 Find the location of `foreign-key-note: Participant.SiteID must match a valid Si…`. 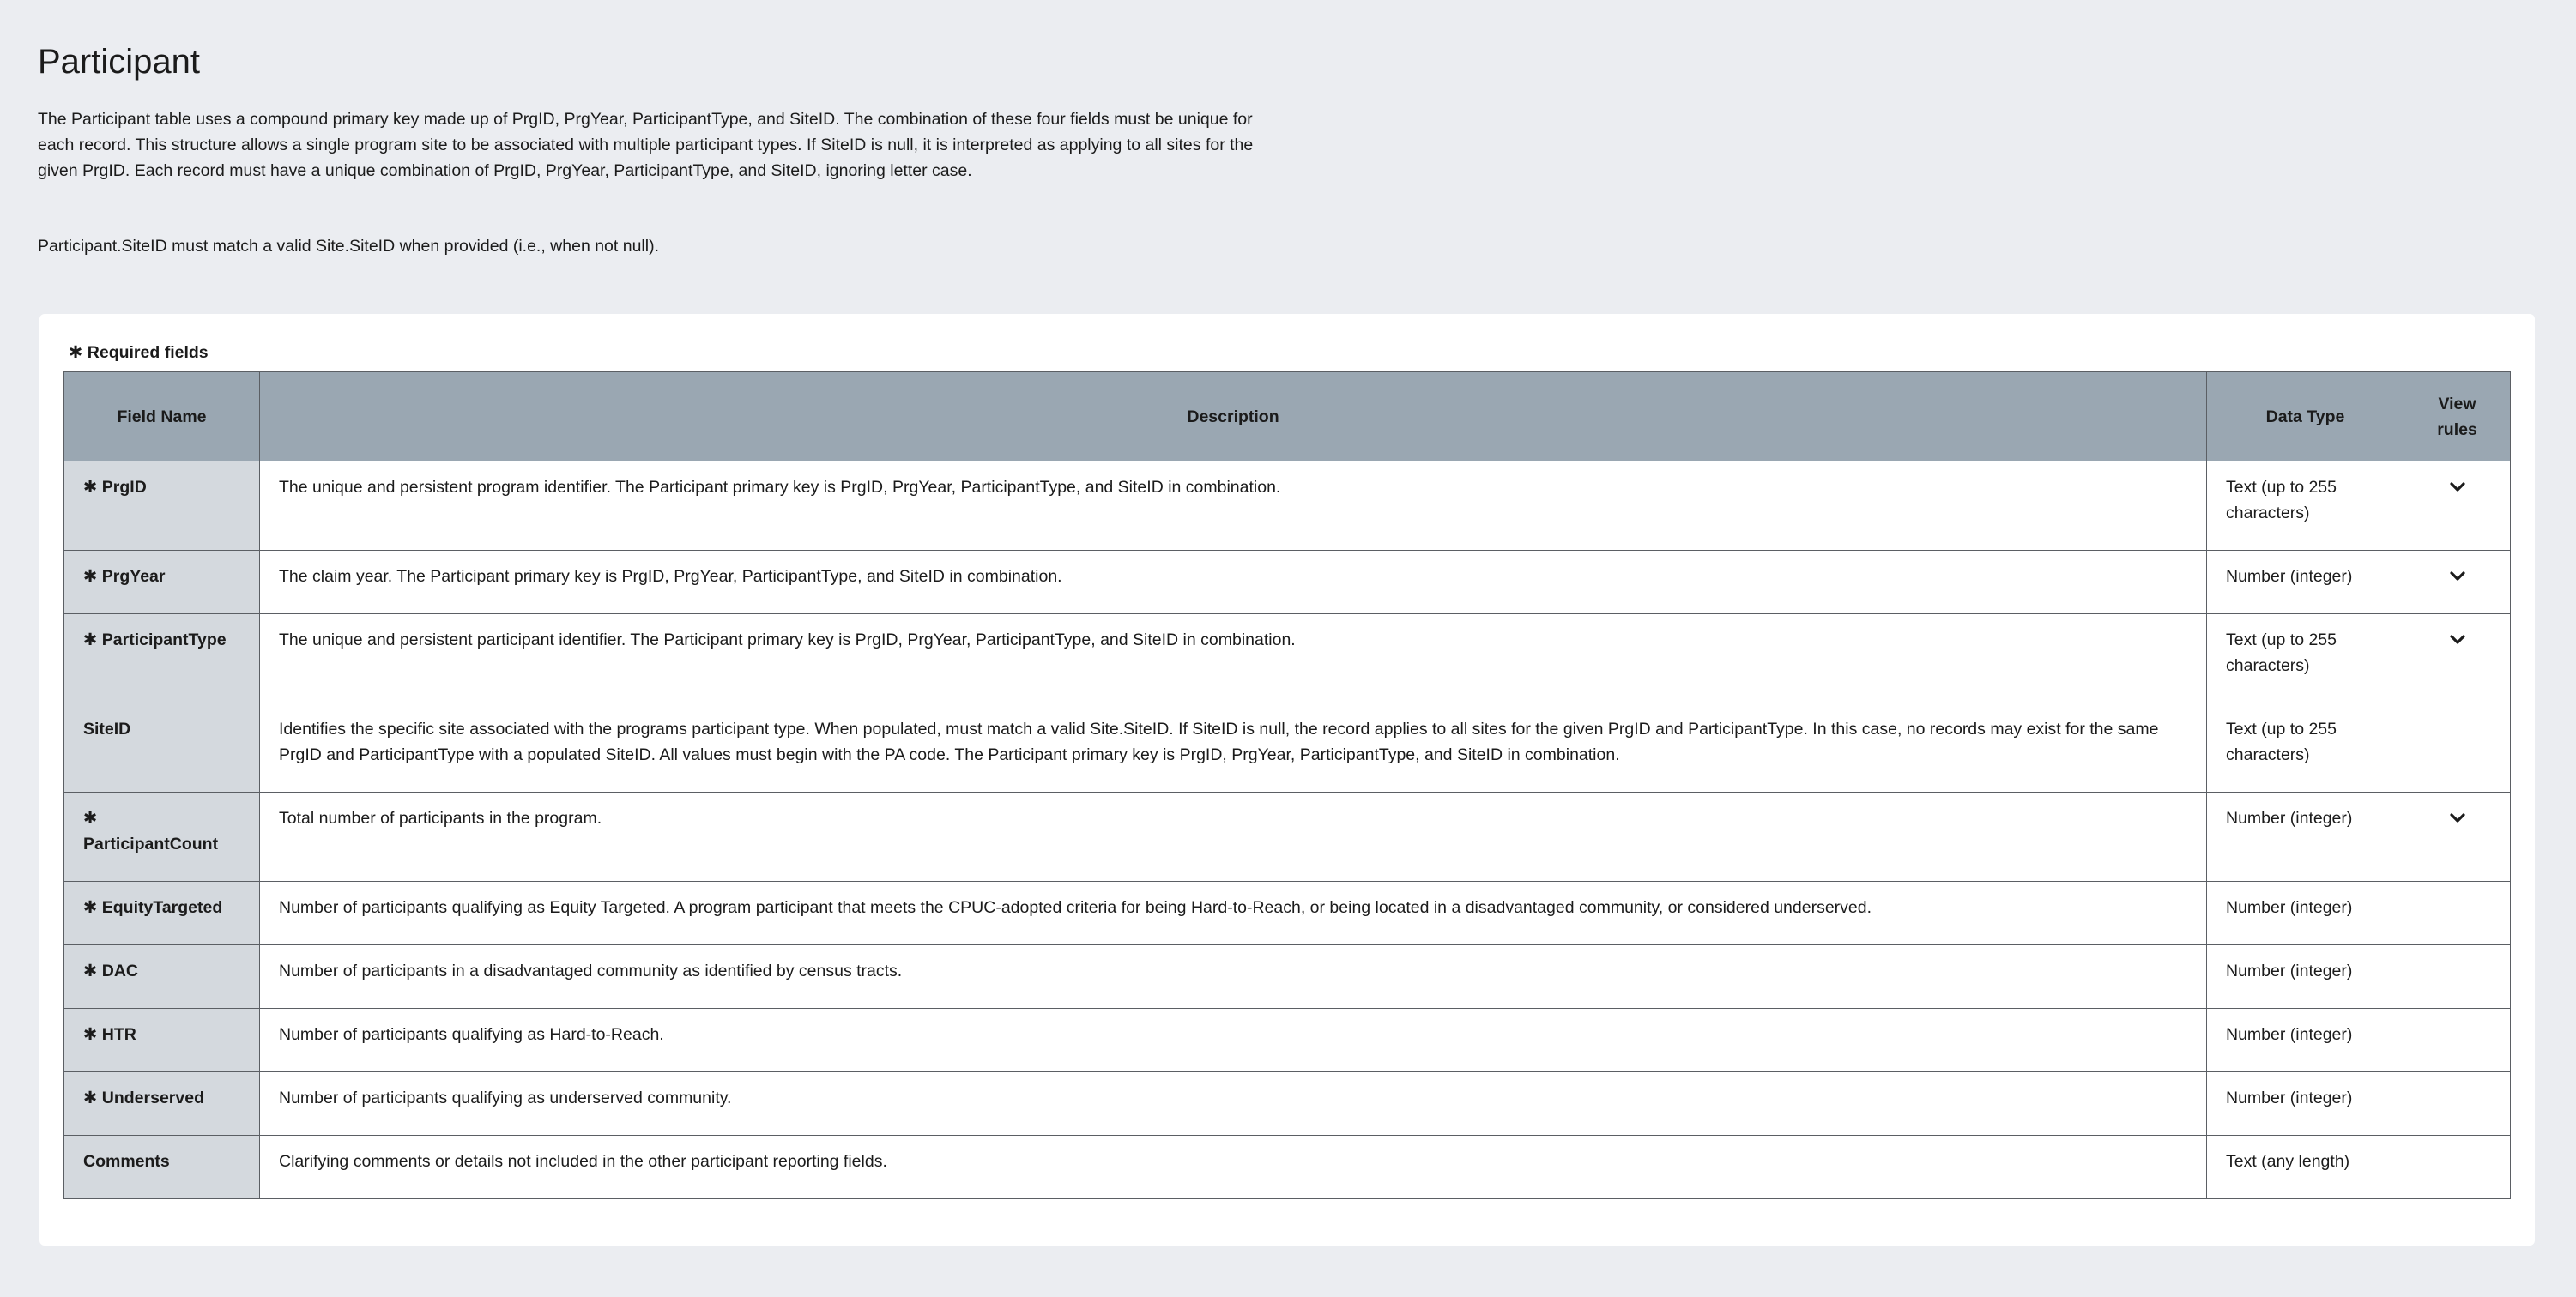

foreign-key-note: Participant.SiteID must match a valid Si… is located at coordinates (349, 246).